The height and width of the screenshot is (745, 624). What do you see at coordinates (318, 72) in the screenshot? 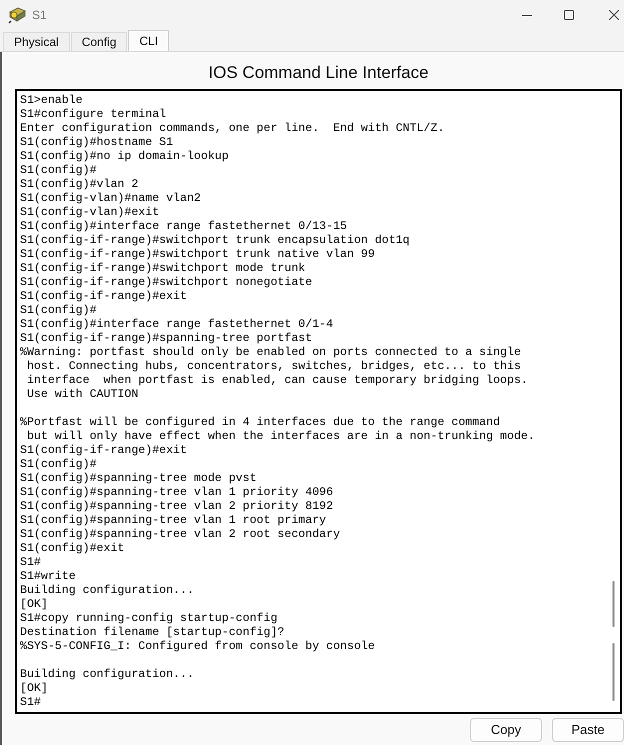
I see `panel-title: IOS Command Line Interface` at bounding box center [318, 72].